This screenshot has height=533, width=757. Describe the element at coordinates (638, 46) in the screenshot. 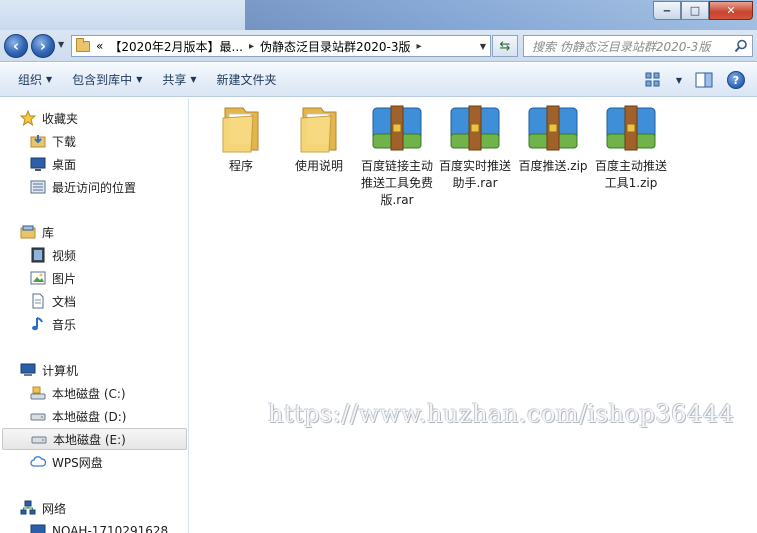

I see `search-input: 搜索 伪静态泛目录站群2020-3版` at that location.